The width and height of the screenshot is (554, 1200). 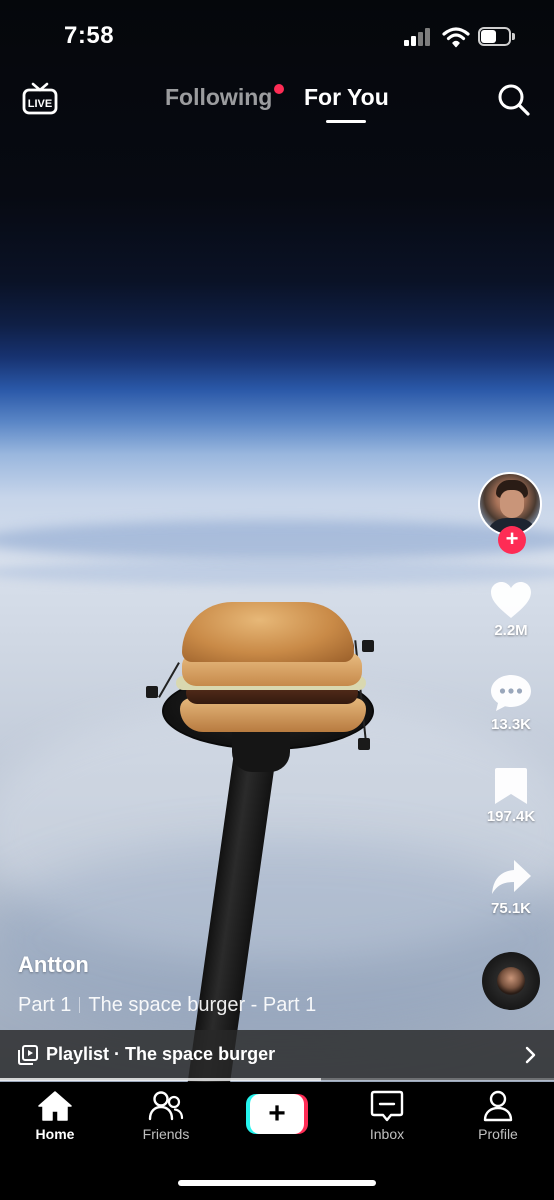 What do you see at coordinates (511, 600) in the screenshot?
I see `heart-icon` at bounding box center [511, 600].